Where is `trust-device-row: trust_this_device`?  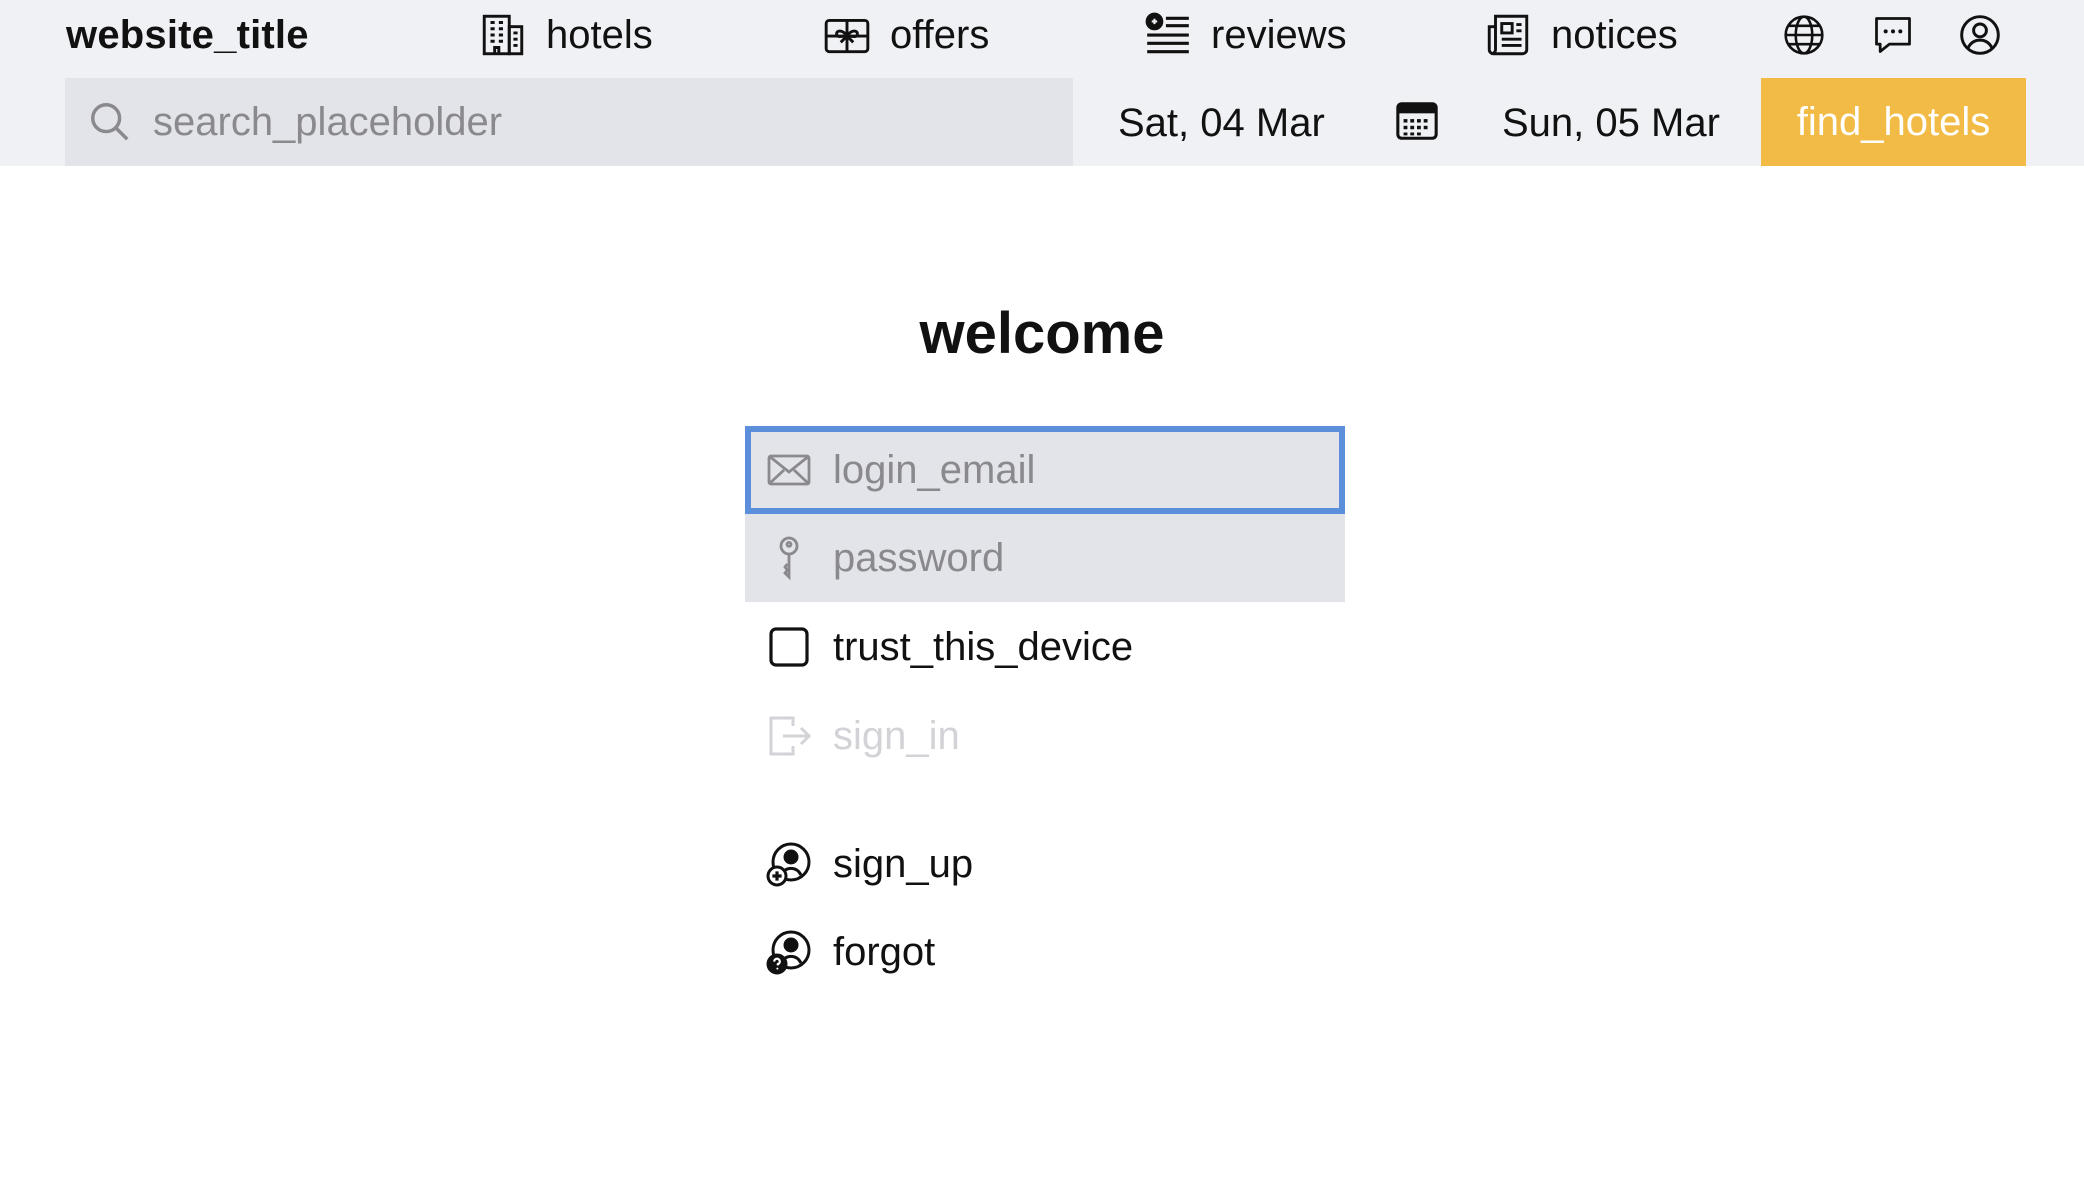 trust-device-row: trust_this_device is located at coordinates (939, 647).